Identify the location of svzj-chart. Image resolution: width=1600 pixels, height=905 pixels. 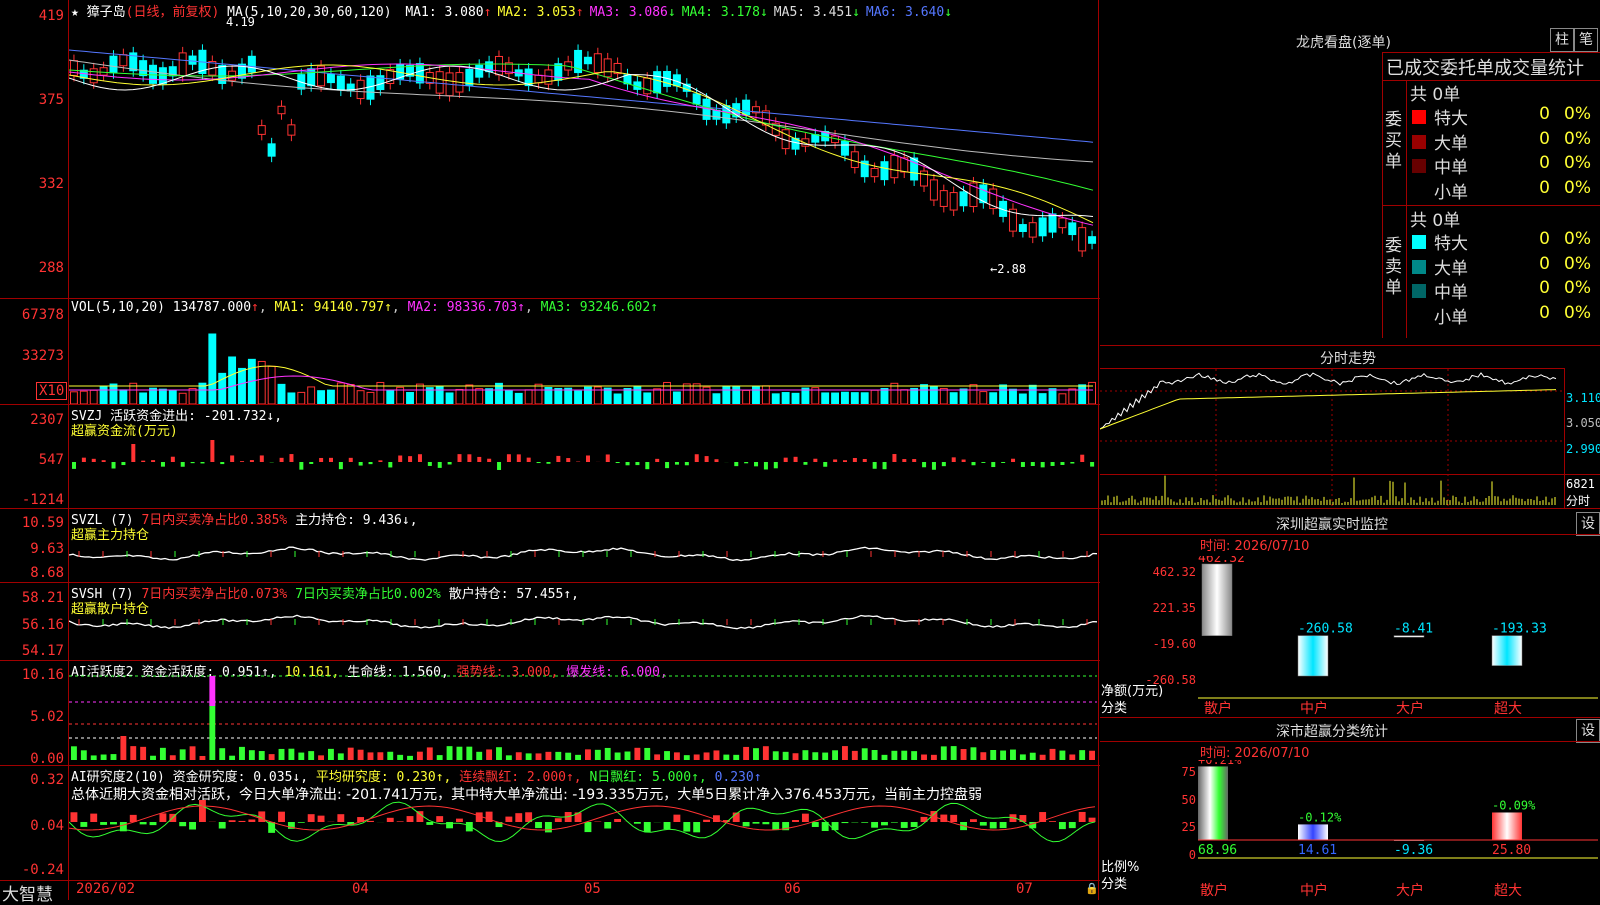
(583, 473).